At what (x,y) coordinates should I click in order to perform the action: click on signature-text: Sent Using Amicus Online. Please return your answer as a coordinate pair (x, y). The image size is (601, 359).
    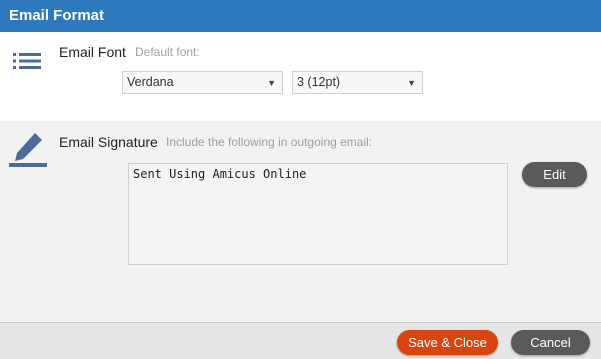
    Looking at the image, I should click on (220, 174).